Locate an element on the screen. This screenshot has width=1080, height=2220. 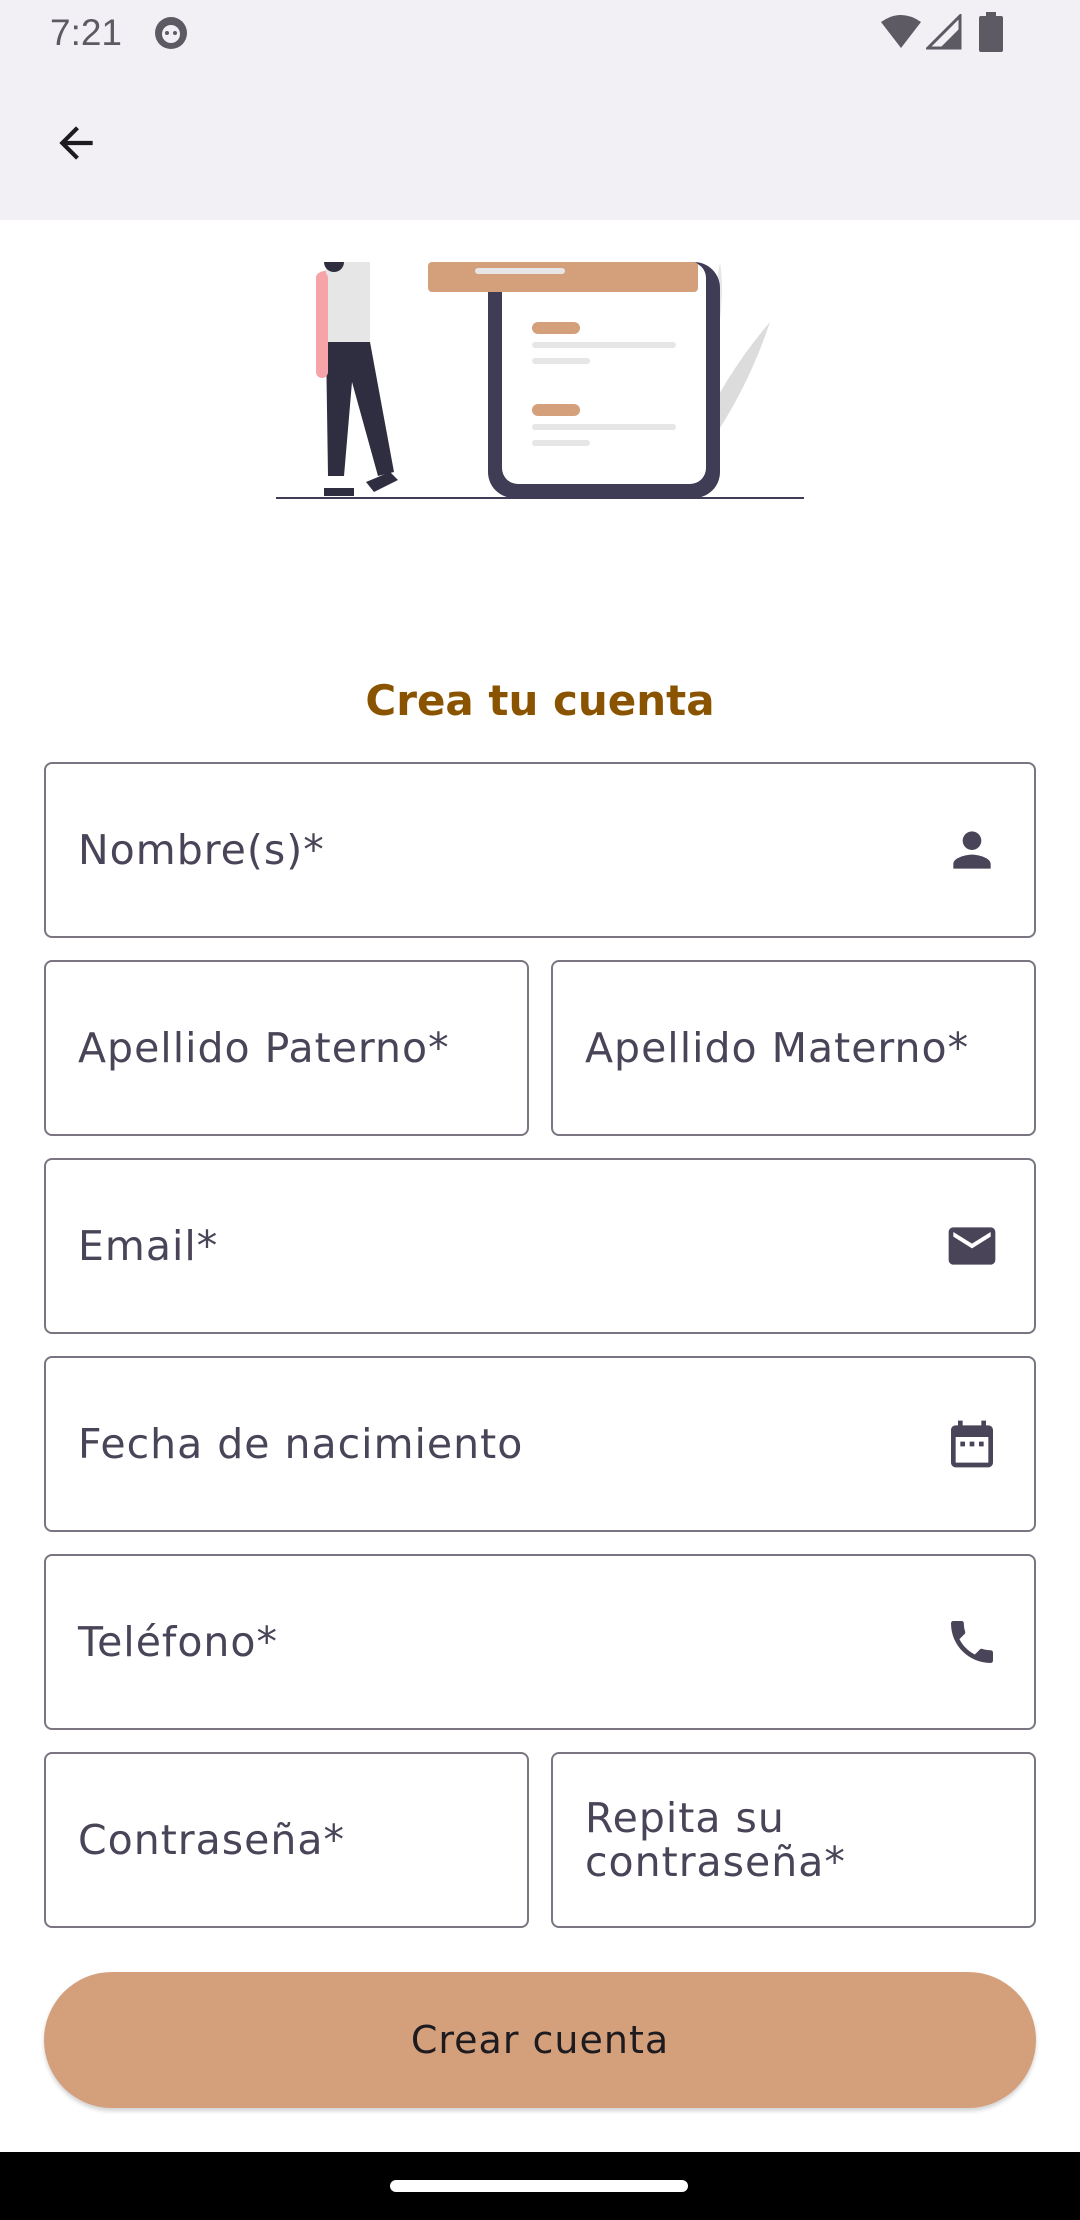
wifi-icon is located at coordinates (901, 31).